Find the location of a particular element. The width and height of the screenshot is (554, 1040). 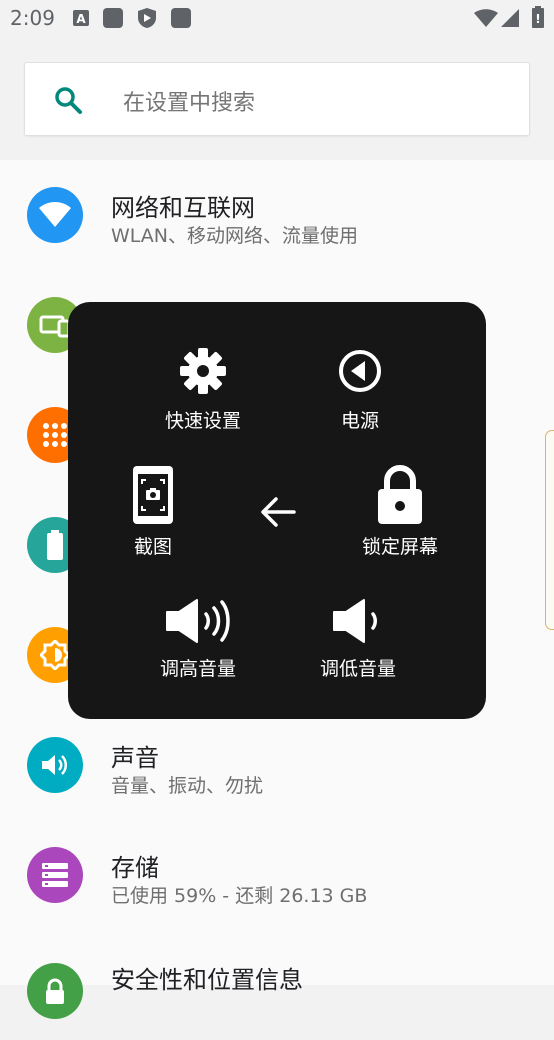

quick-settings-button: 快速设置 is located at coordinates (203, 389).